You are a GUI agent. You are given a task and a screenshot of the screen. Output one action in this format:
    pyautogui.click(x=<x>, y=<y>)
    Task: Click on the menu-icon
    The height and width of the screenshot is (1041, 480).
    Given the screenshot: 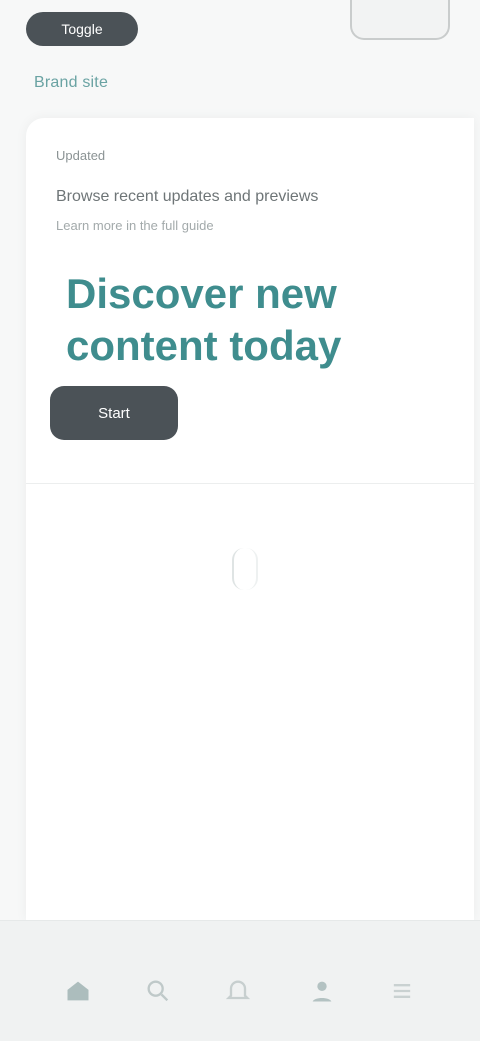 What is the action you would take?
    pyautogui.click(x=402, y=991)
    